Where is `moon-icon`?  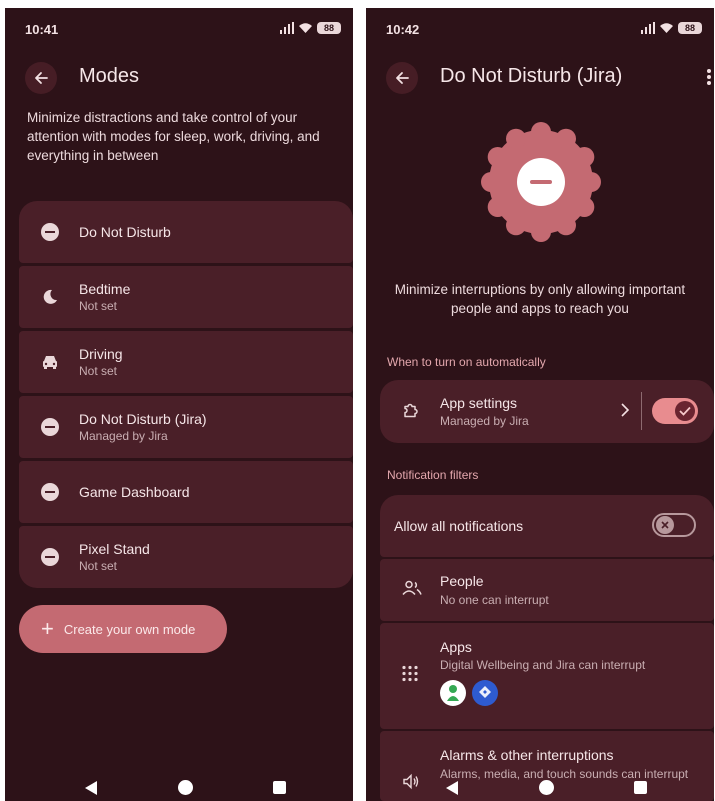 moon-icon is located at coordinates (50, 297).